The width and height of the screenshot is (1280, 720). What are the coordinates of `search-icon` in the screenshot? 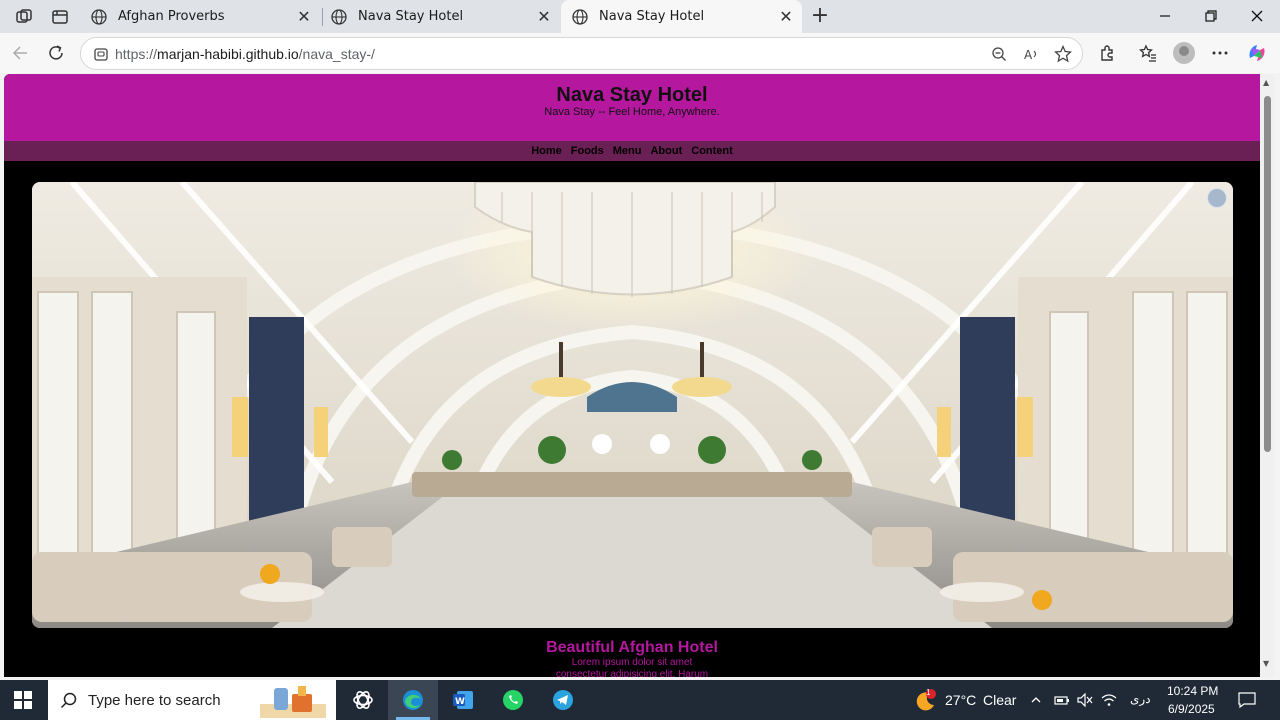 It's located at (68, 700).